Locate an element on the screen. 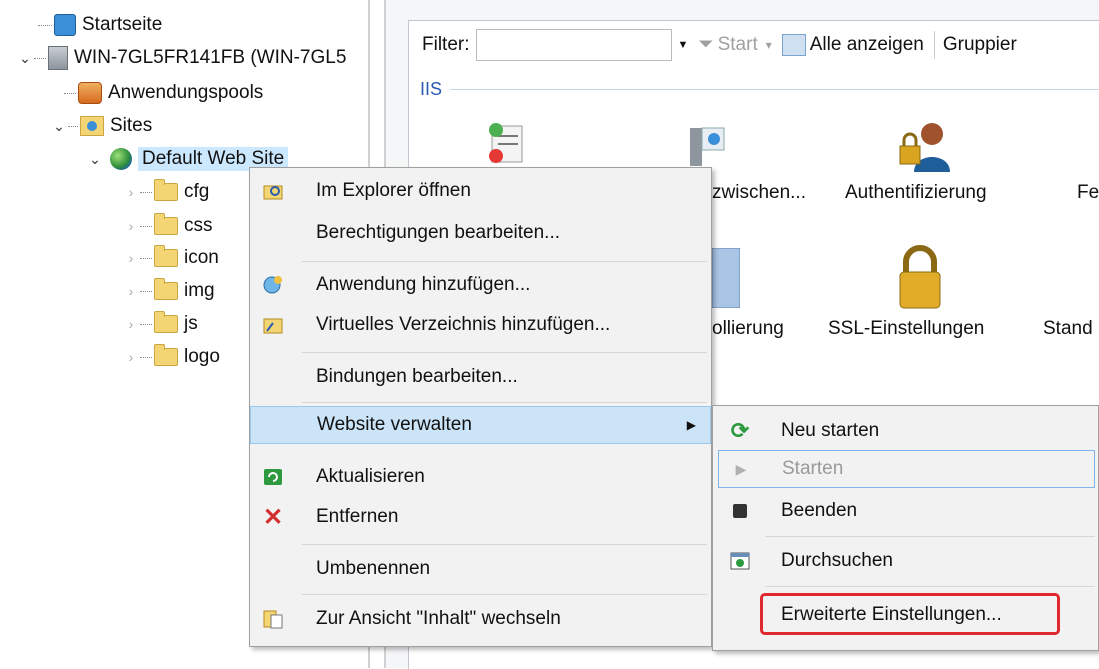  authentication-icon is located at coordinates (923, 145).